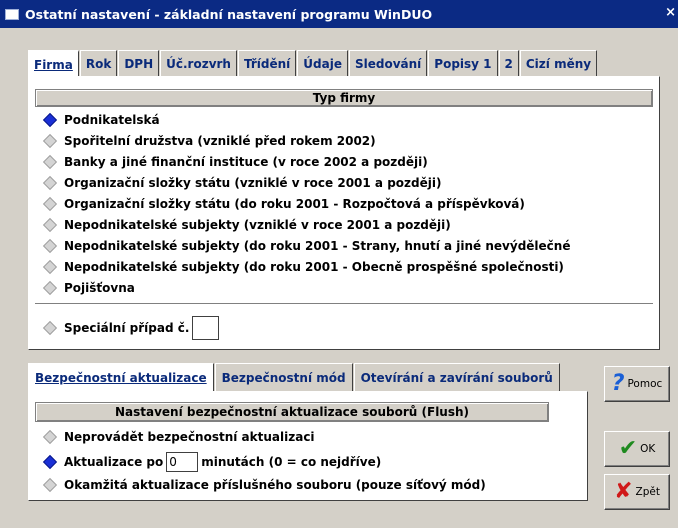  What do you see at coordinates (623, 491) in the screenshot?
I see `cross-icon: ✘` at bounding box center [623, 491].